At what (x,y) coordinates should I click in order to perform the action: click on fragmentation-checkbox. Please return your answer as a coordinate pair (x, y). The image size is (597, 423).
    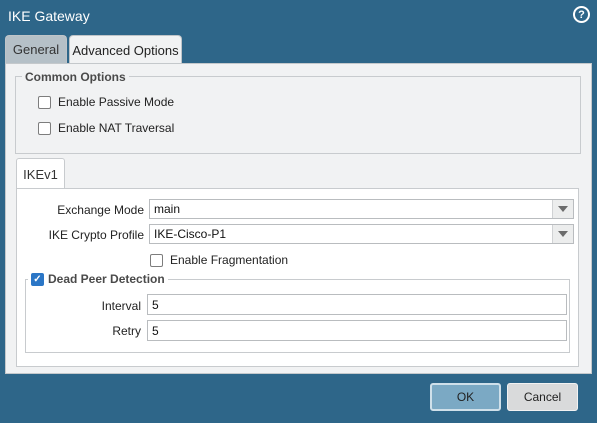
    Looking at the image, I should click on (156, 260).